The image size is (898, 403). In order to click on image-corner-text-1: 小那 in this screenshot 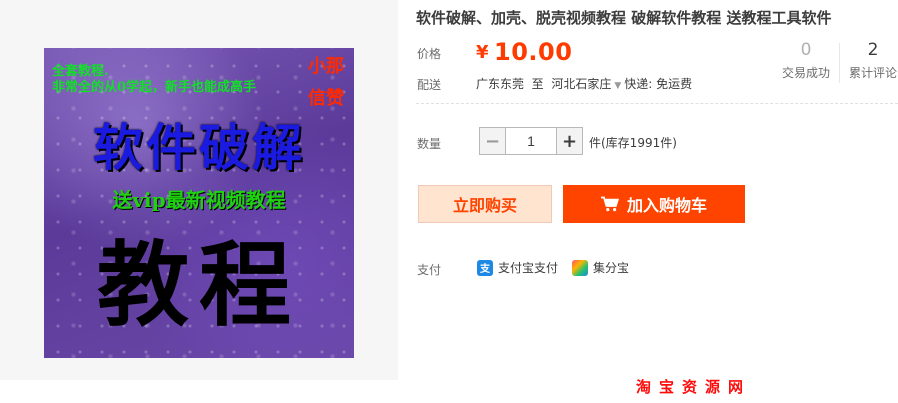, I will do `click(326, 66)`.